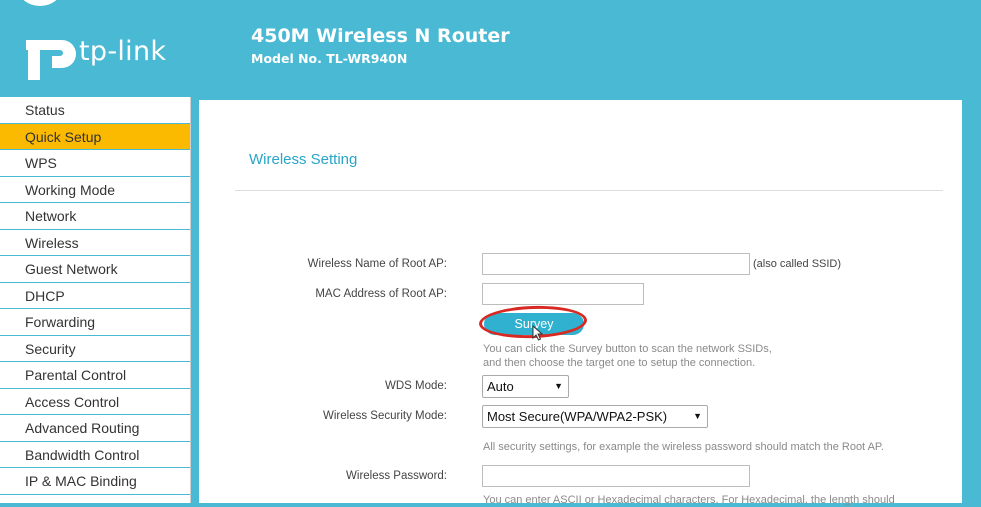 The image size is (981, 507). What do you see at coordinates (380, 36) in the screenshot?
I see `product-title: 450M Wireless N Router` at bounding box center [380, 36].